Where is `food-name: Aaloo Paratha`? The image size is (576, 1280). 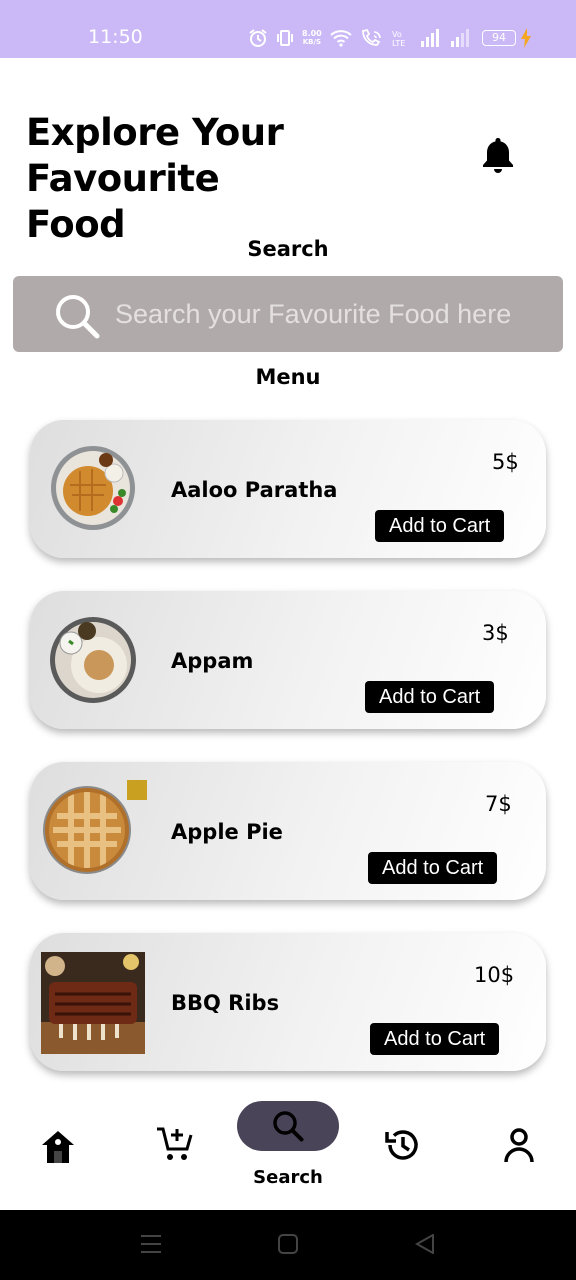
food-name: Aaloo Paratha is located at coordinates (254, 490).